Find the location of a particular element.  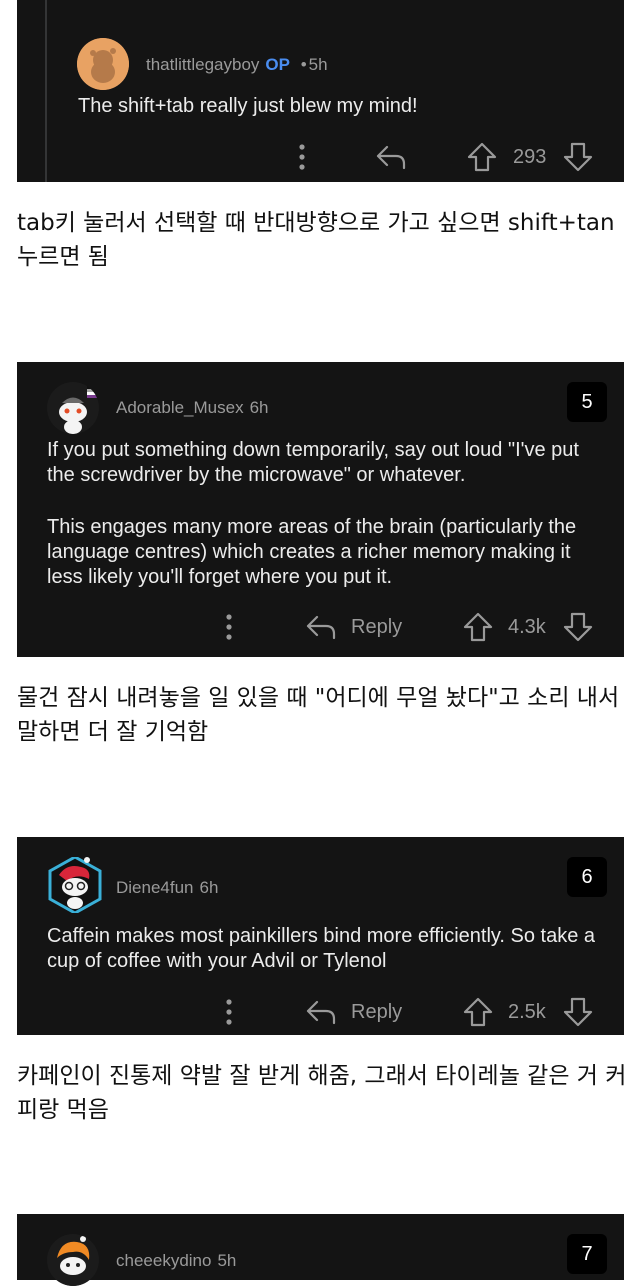

username: Adorable_Musex is located at coordinates (180, 407).